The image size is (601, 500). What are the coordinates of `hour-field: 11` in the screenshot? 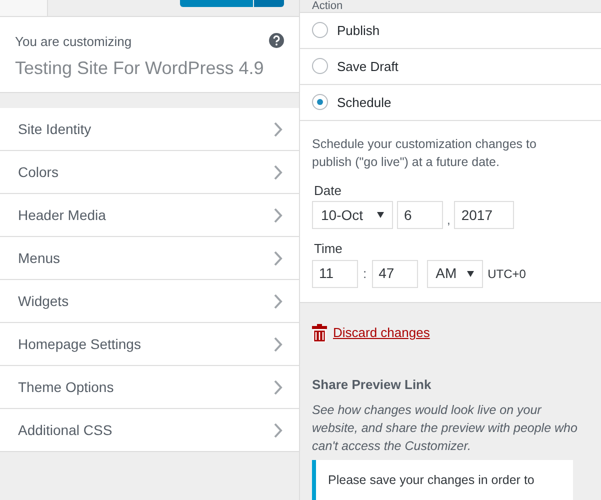 It's located at (335, 274).